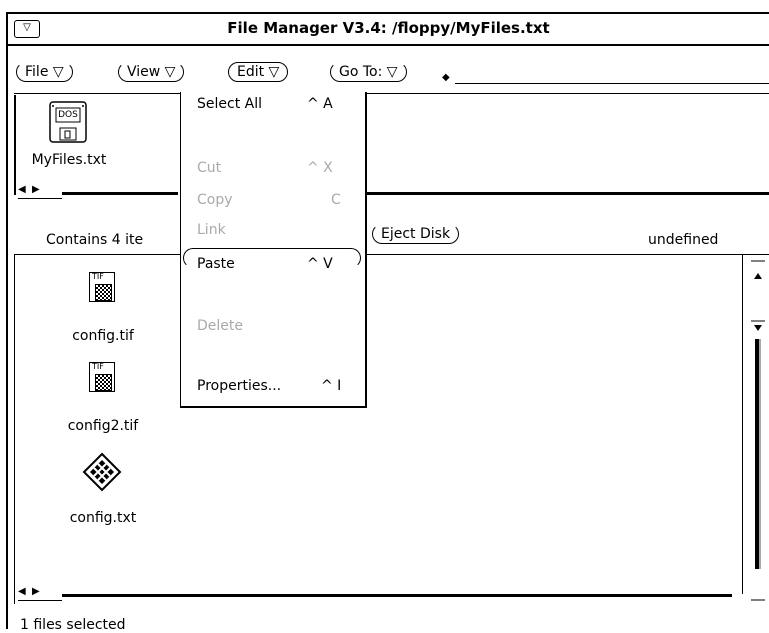  What do you see at coordinates (211, 230) in the screenshot?
I see `menu-item-link: Link` at bounding box center [211, 230].